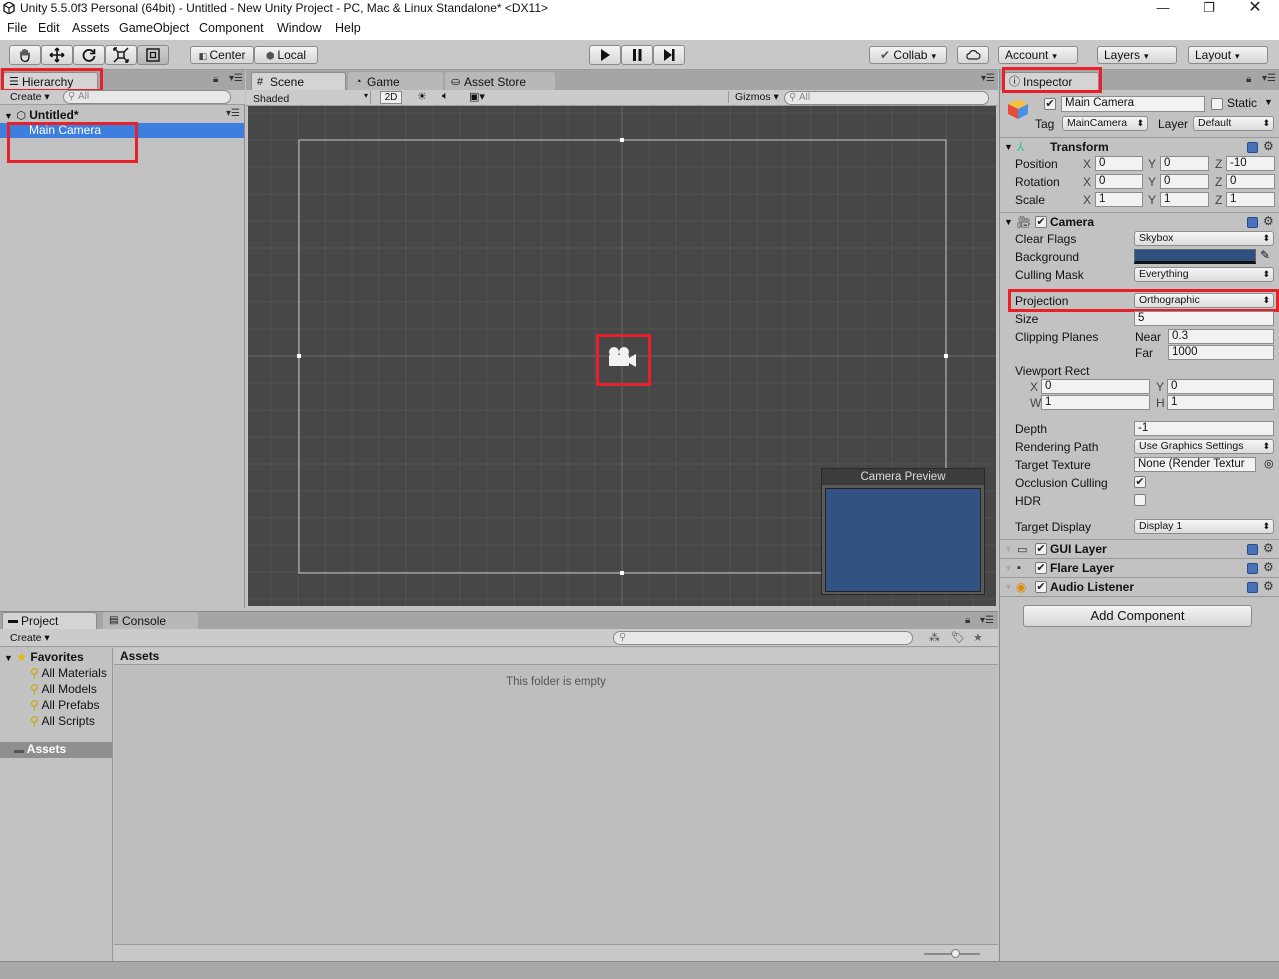  I want to click on eyedropper-icon: ✎, so click(1265, 255).